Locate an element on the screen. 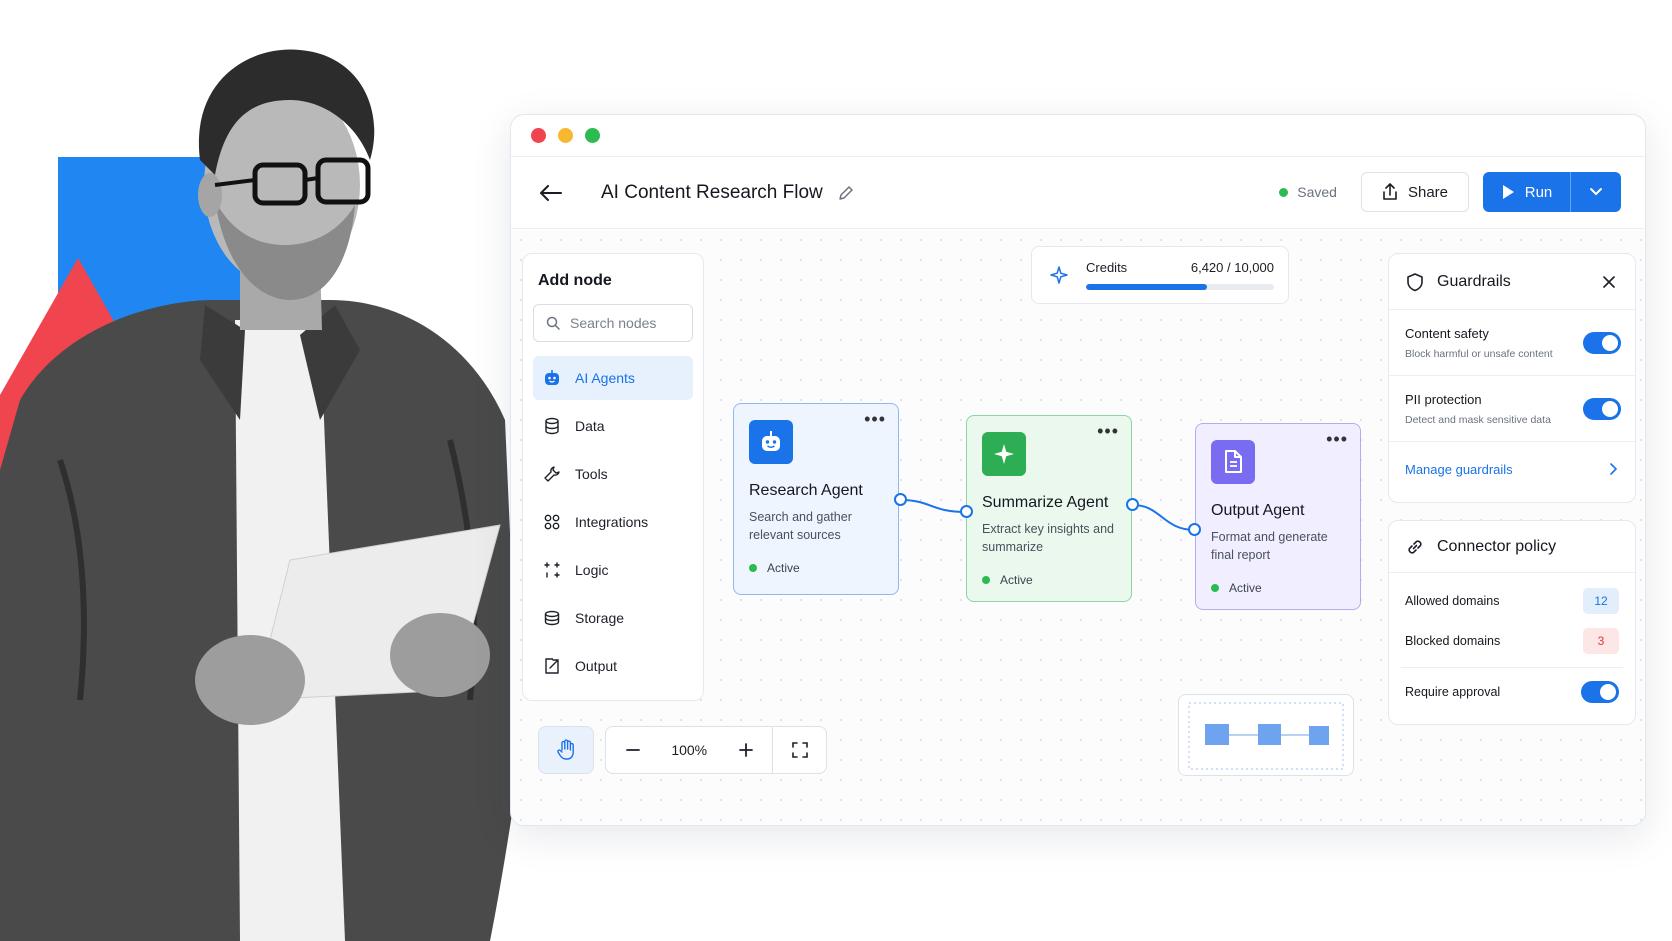  node-description: Format and generate final report is located at coordinates (1269, 546).